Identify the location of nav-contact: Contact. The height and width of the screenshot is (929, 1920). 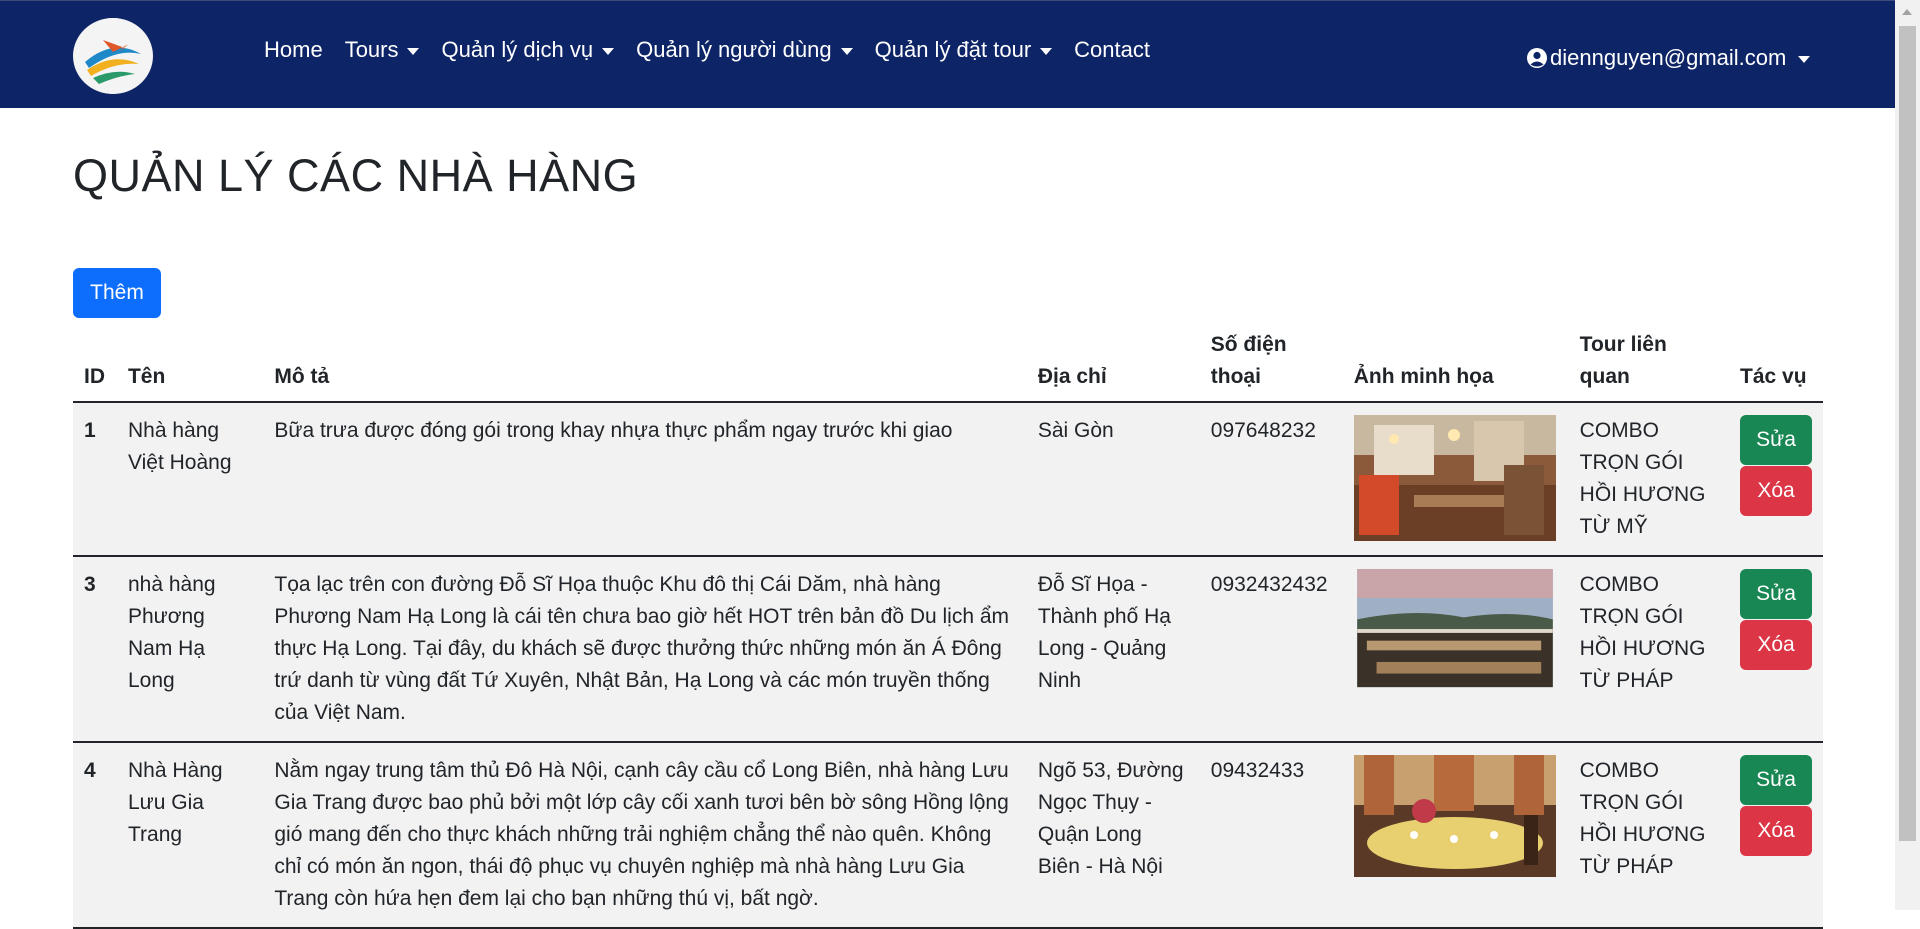
(1112, 50).